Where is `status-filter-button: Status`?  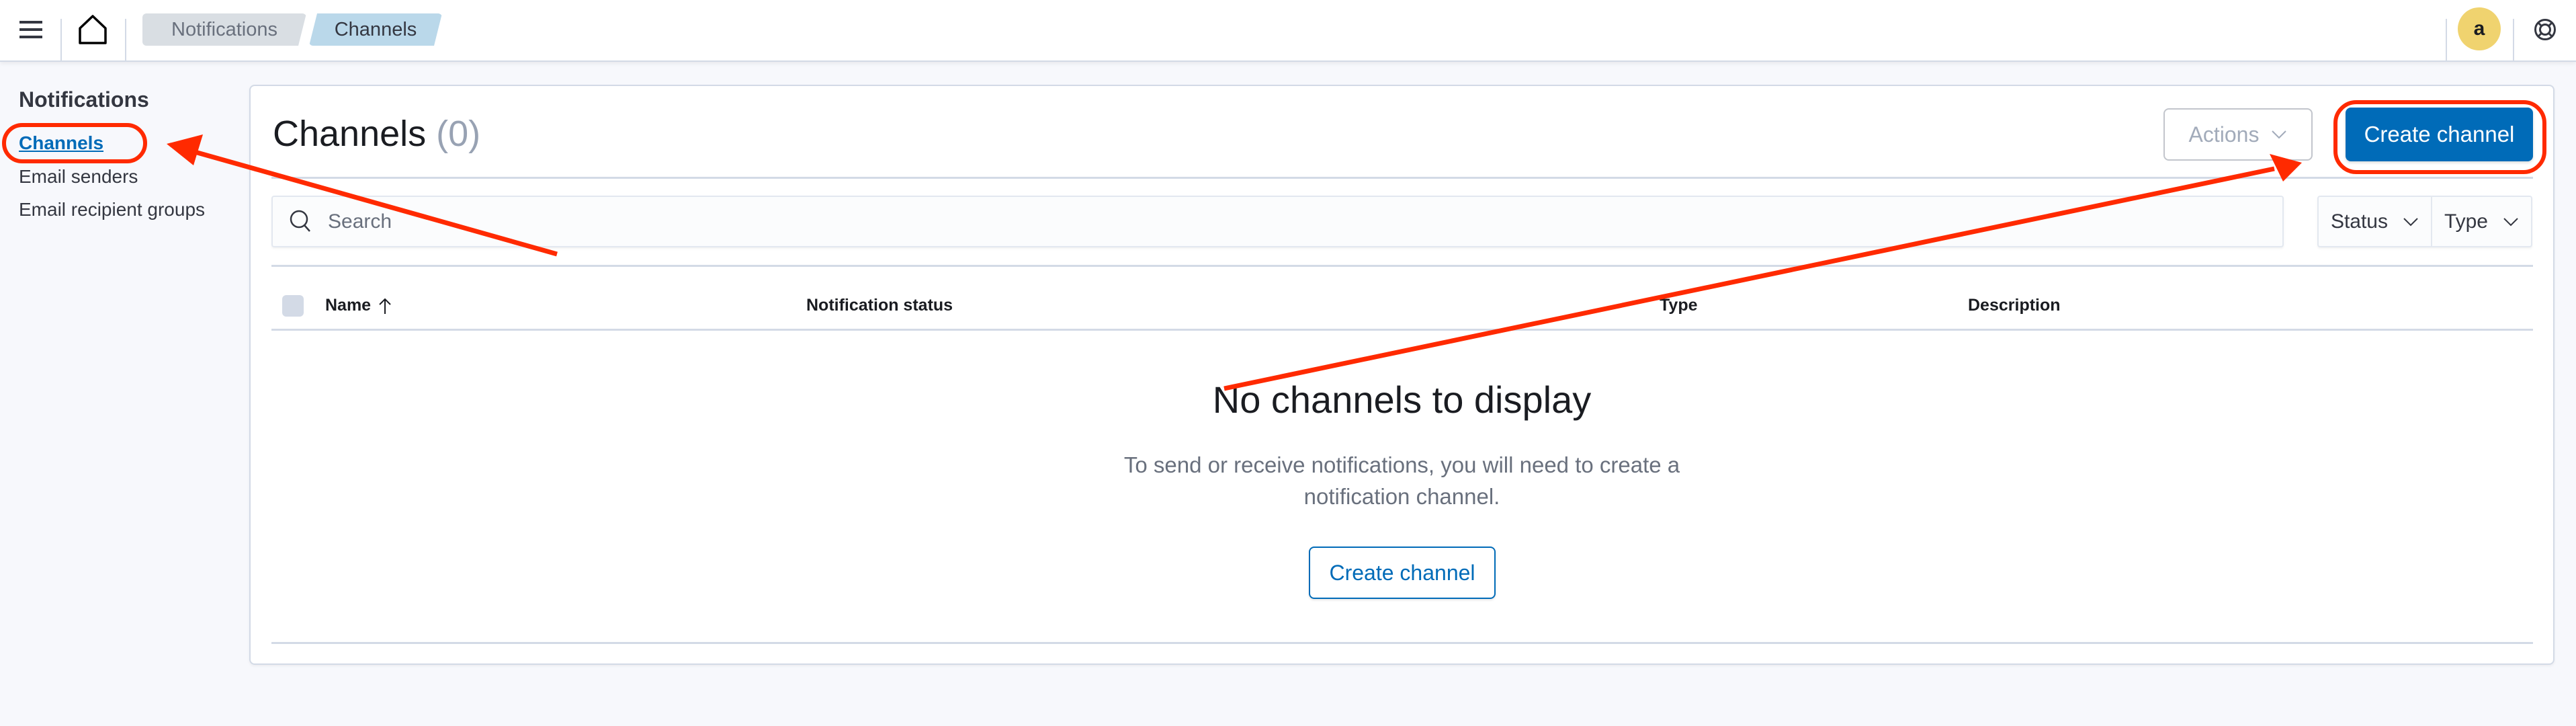
status-filter-button: Status is located at coordinates (2375, 221).